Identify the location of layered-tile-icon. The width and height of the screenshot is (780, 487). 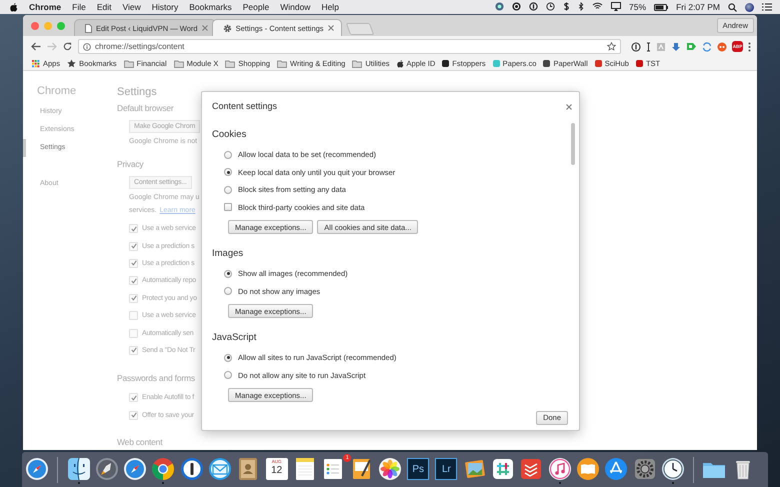
(531, 469).